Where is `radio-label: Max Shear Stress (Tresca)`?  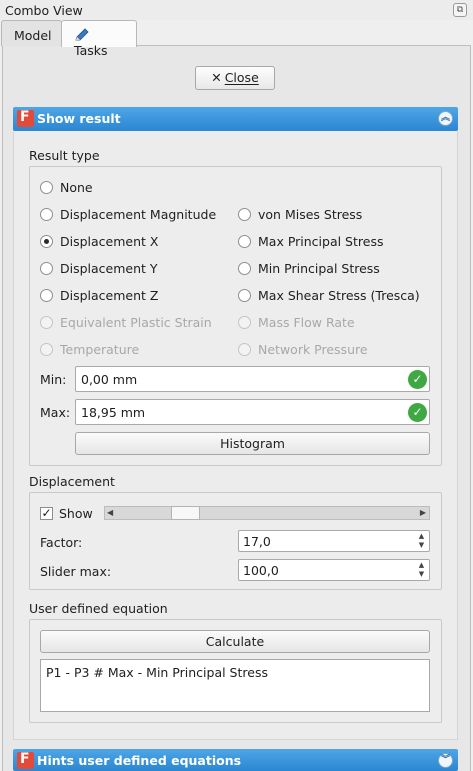 radio-label: Max Shear Stress (Tresca) is located at coordinates (339, 295).